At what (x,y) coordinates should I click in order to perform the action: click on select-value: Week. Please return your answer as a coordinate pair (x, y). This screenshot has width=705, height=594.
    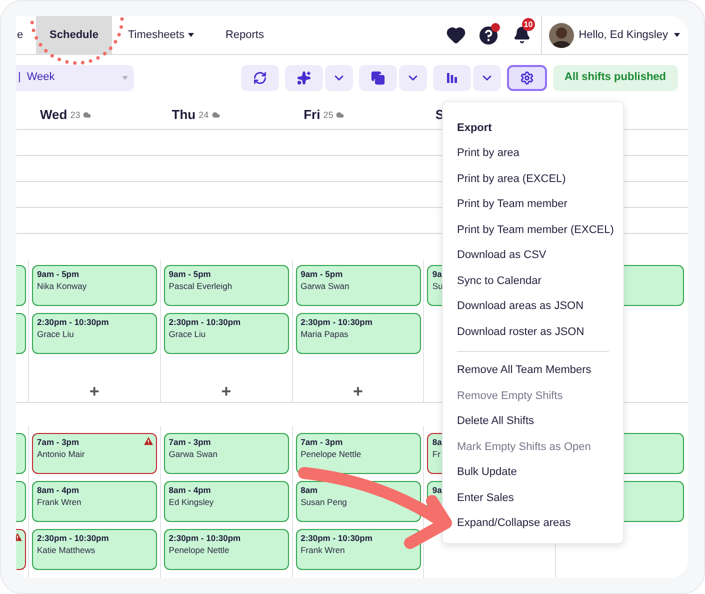
    Looking at the image, I should click on (40, 78).